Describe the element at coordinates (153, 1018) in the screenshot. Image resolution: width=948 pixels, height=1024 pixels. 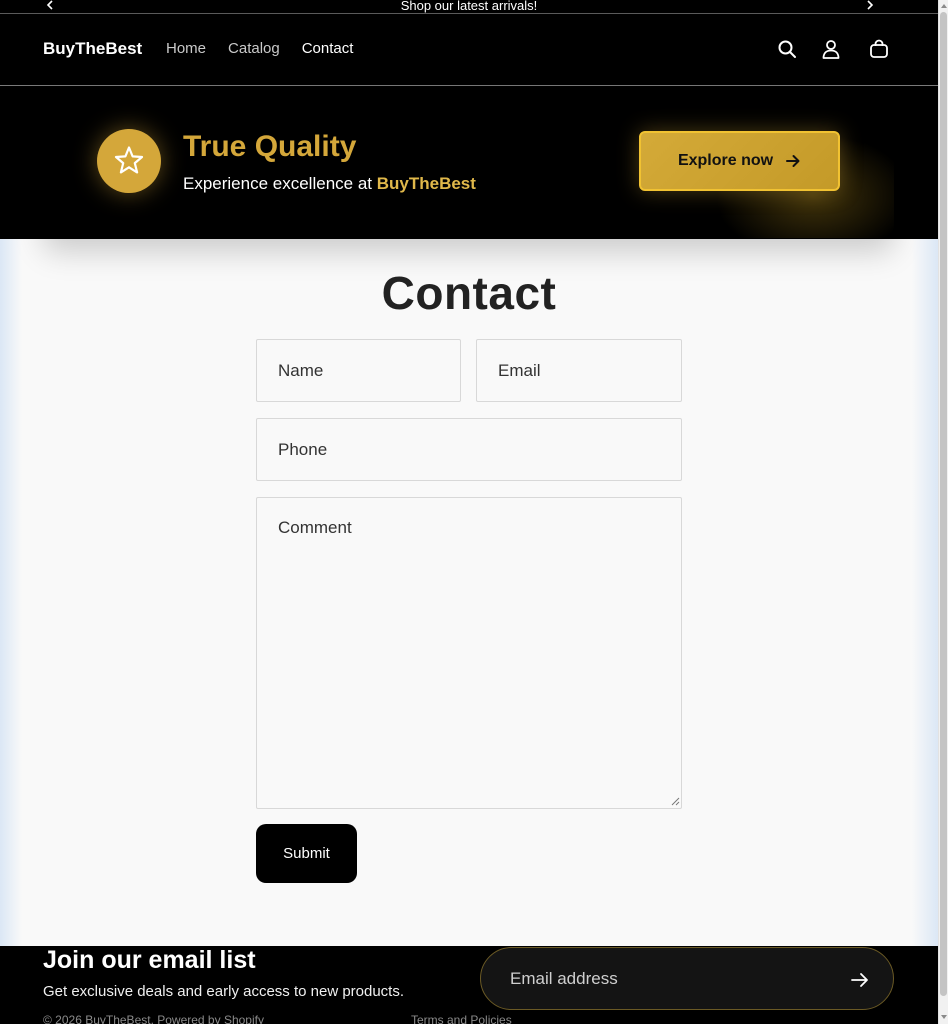
I see `copyright-text: © 2026 BuyTheBest. Powered by Shopify` at that location.